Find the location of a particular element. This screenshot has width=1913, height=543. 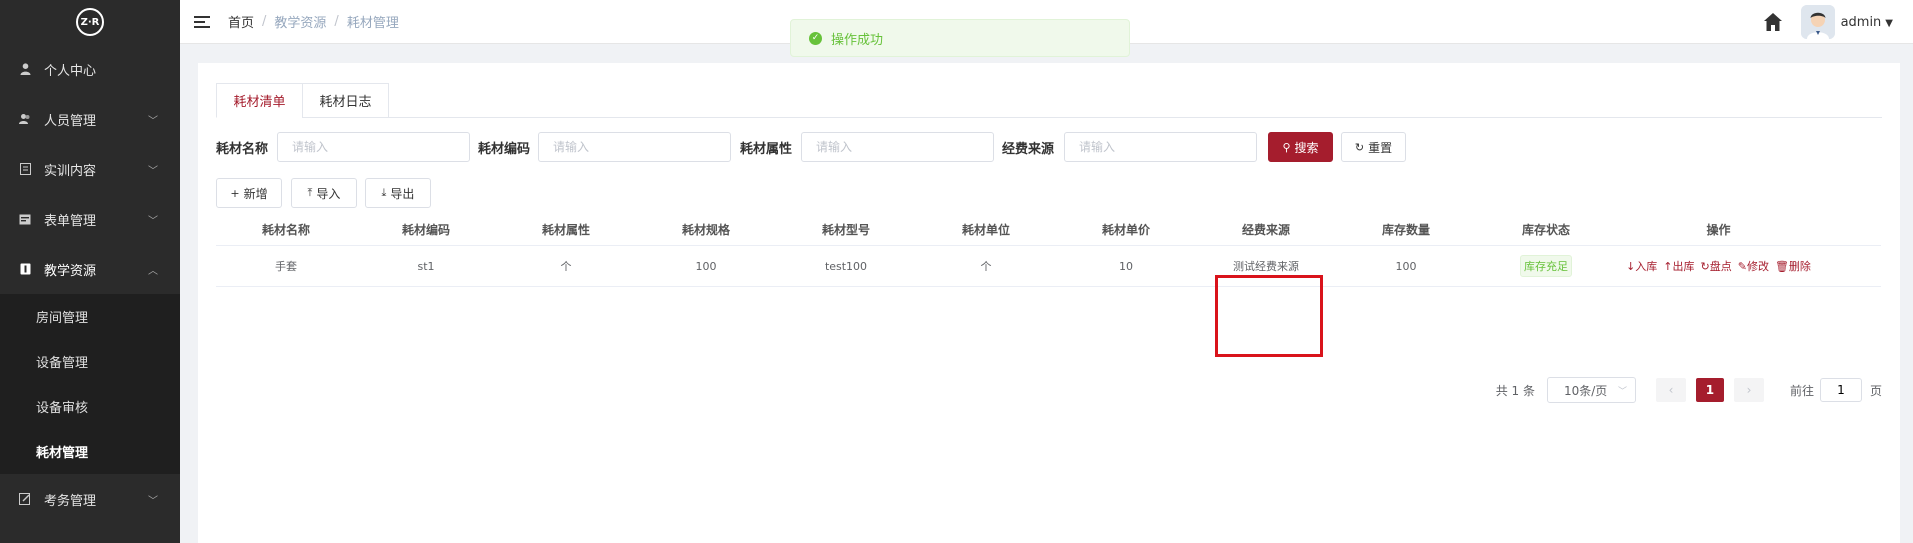

submenu-teaching-resources: 房间管理 设备管理 设备审核 耗材管理 is located at coordinates (90, 384).